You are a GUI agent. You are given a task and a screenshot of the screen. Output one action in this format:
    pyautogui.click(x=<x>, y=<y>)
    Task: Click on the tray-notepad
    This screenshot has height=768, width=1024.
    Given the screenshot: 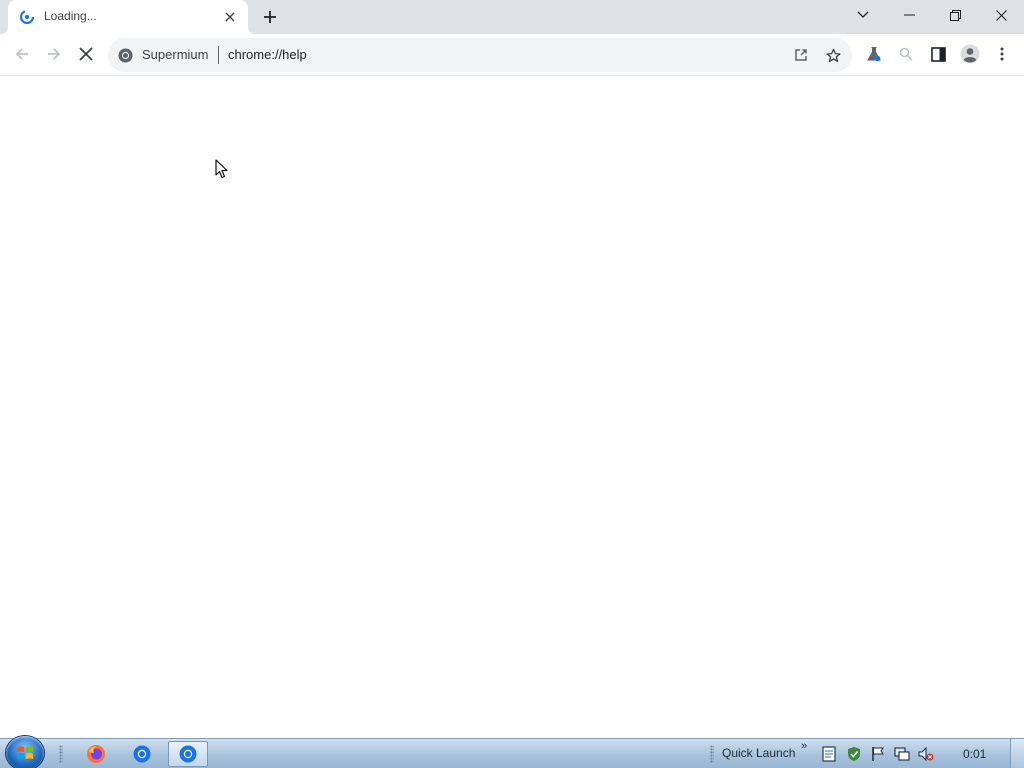 What is the action you would take?
    pyautogui.click(x=829, y=754)
    